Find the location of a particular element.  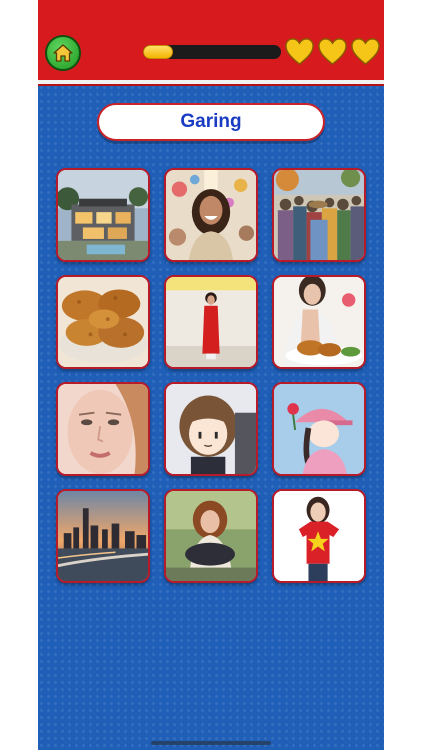

picture-tile-house is located at coordinates (103, 215).